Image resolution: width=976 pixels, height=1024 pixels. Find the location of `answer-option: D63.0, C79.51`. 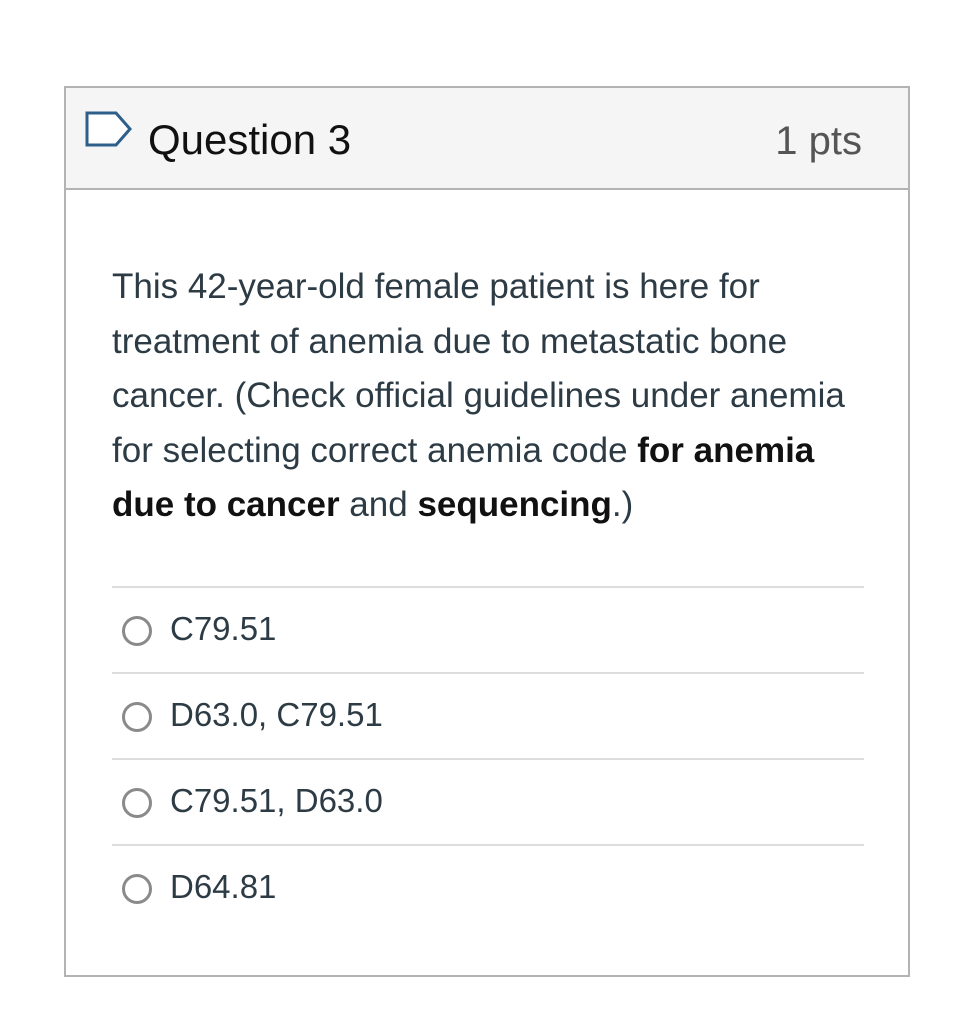

answer-option: D63.0, C79.51 is located at coordinates (488, 715).